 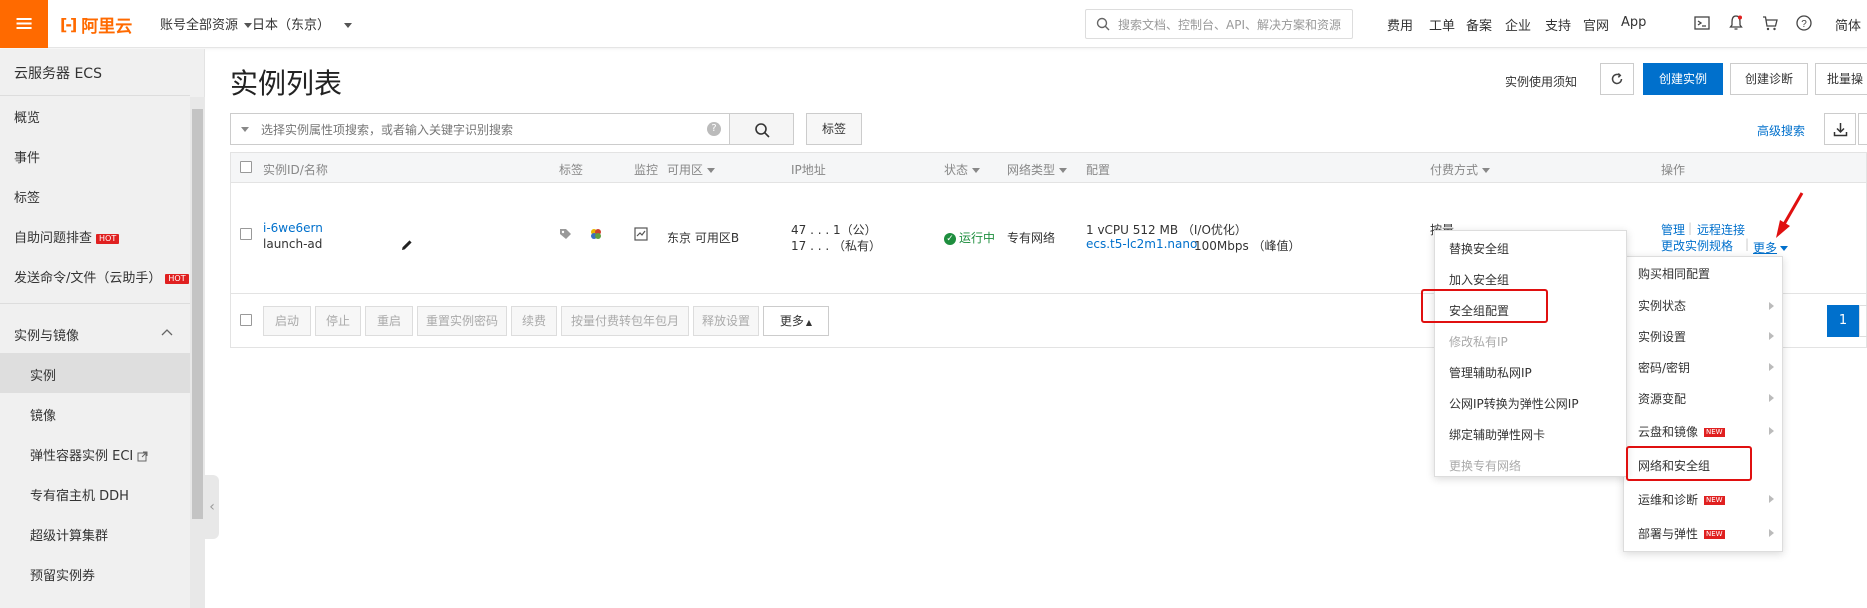 What do you see at coordinates (1771, 336) in the screenshot?
I see `chevron-right-icon` at bounding box center [1771, 336].